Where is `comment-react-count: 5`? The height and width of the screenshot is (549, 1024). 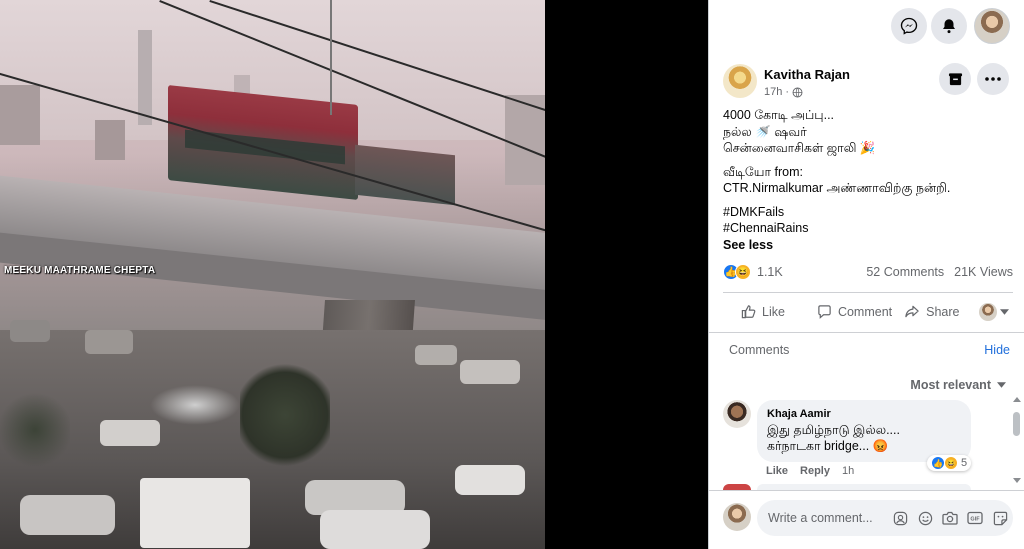
comment-react-count: 5 is located at coordinates (964, 463).